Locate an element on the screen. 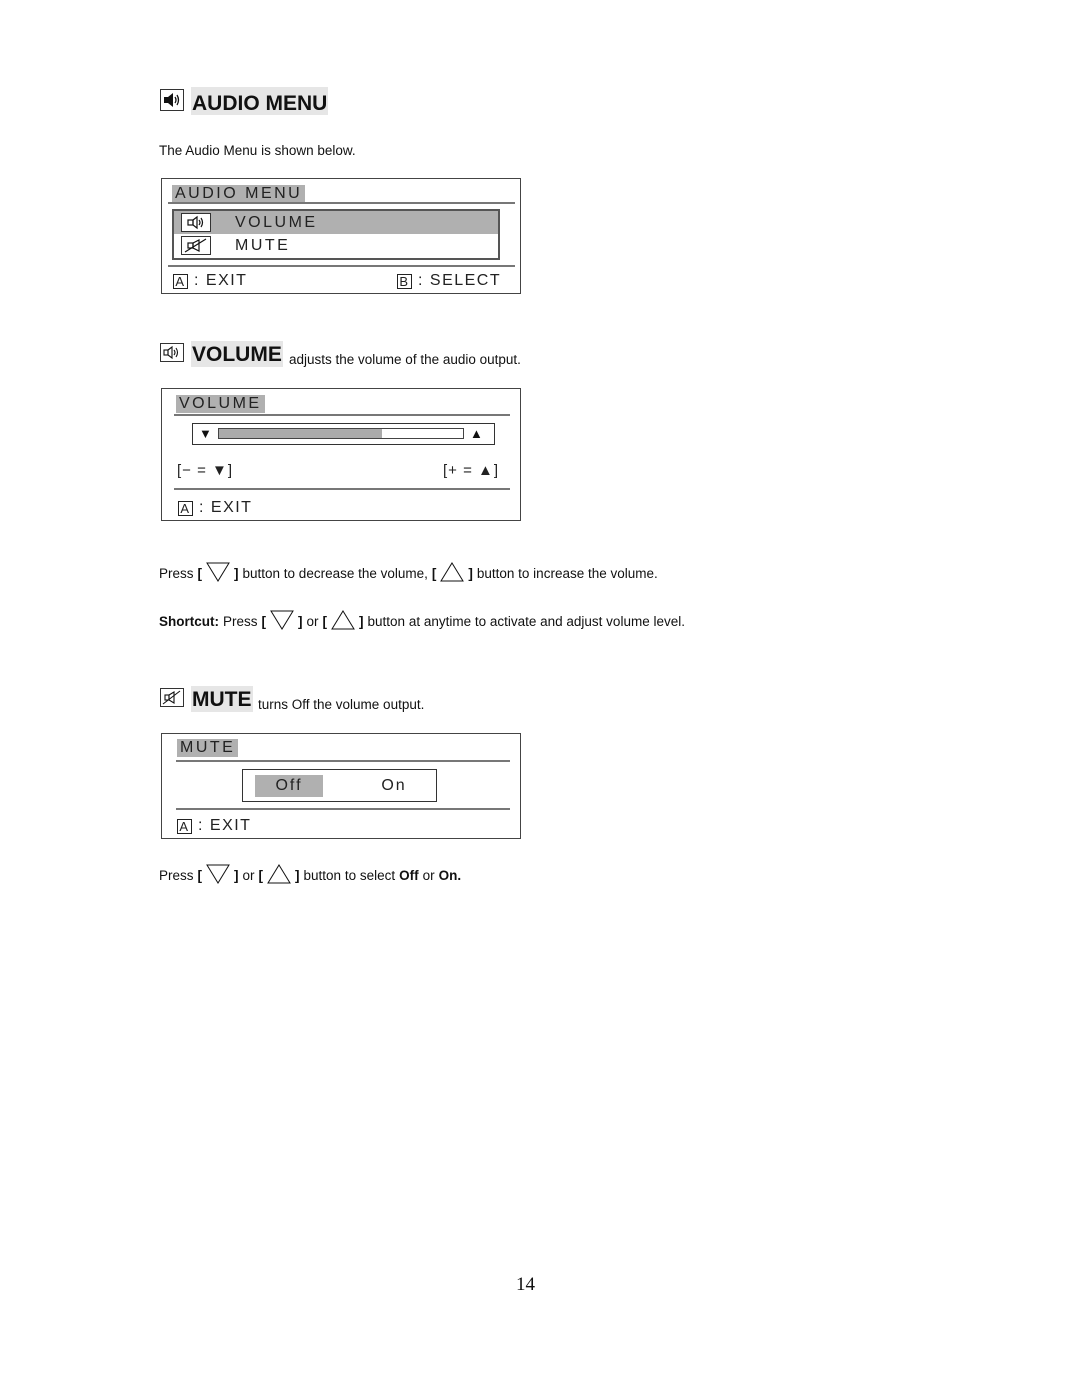  section-title-audio-menu: AUDIO MENU is located at coordinates (260, 101).